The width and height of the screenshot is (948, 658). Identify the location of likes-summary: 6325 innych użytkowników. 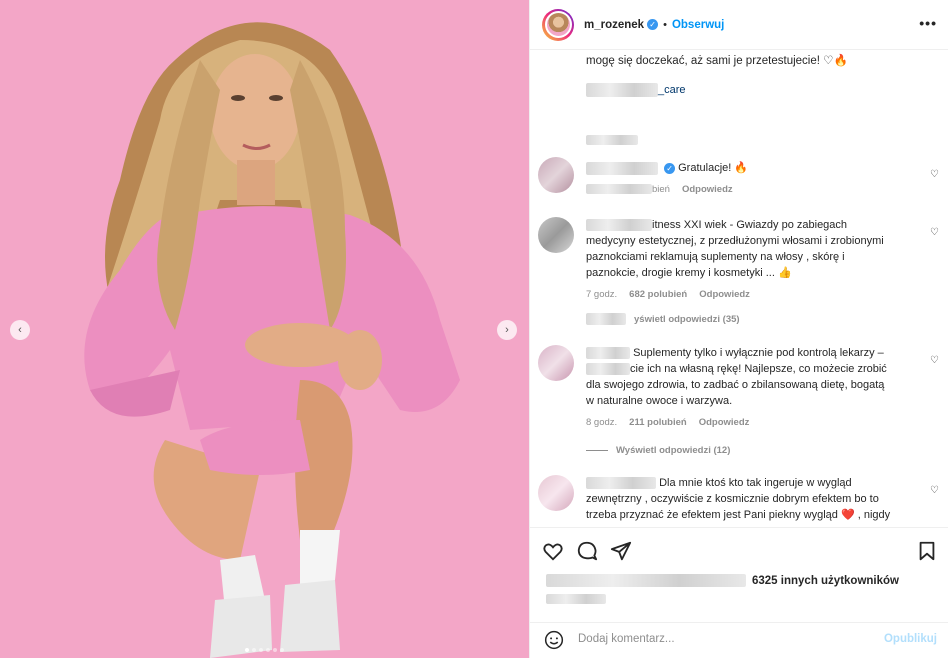
(722, 580).